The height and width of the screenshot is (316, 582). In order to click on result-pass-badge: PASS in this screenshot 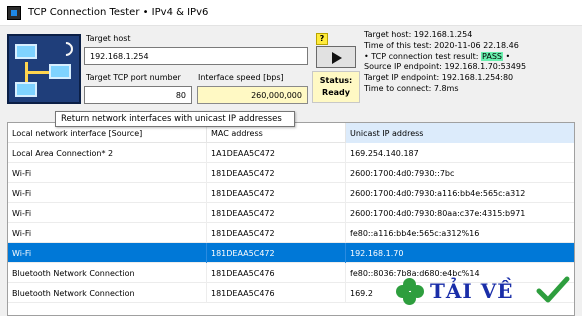, I will do `click(492, 56)`.